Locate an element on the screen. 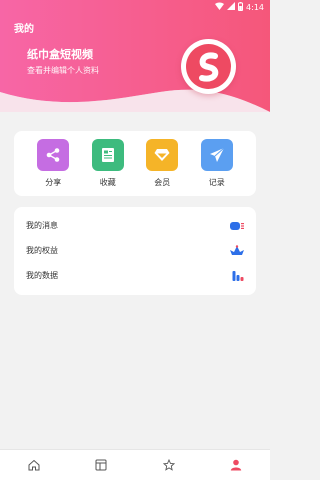 Image resolution: width=320 pixels, height=480 pixels. record-button: 记录 is located at coordinates (217, 163).